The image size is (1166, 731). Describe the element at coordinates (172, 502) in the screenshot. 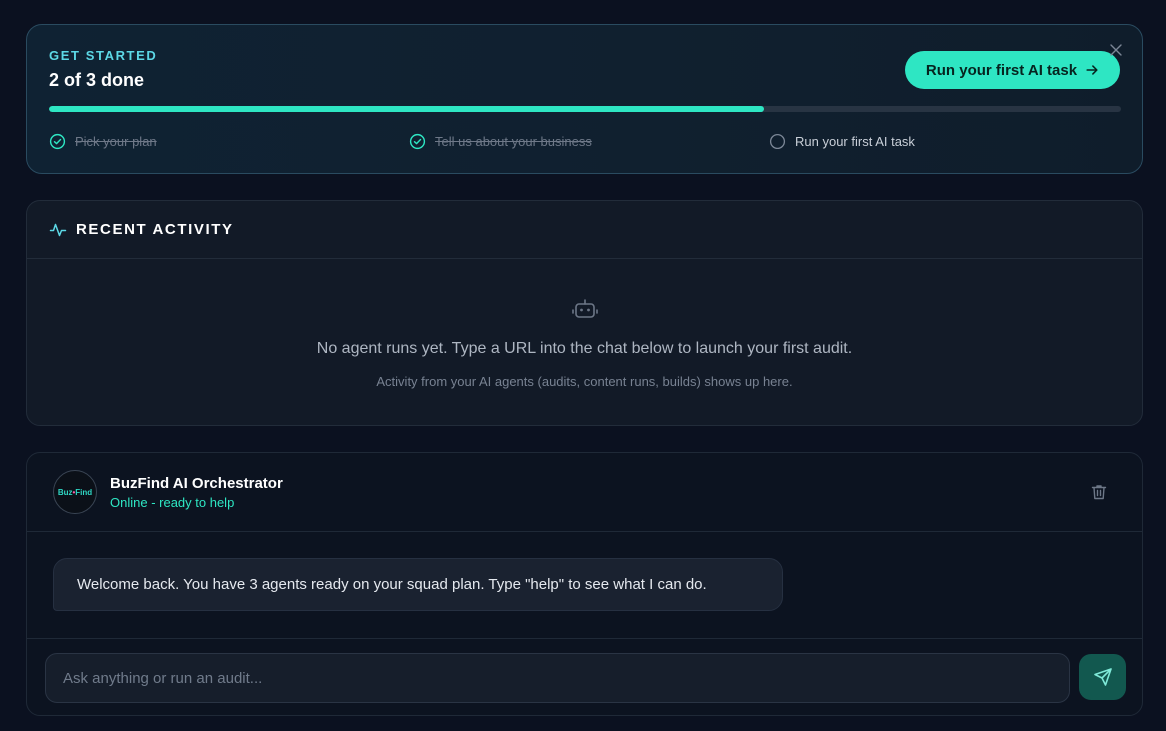

I see `agent-status: Online - ready to help` at that location.